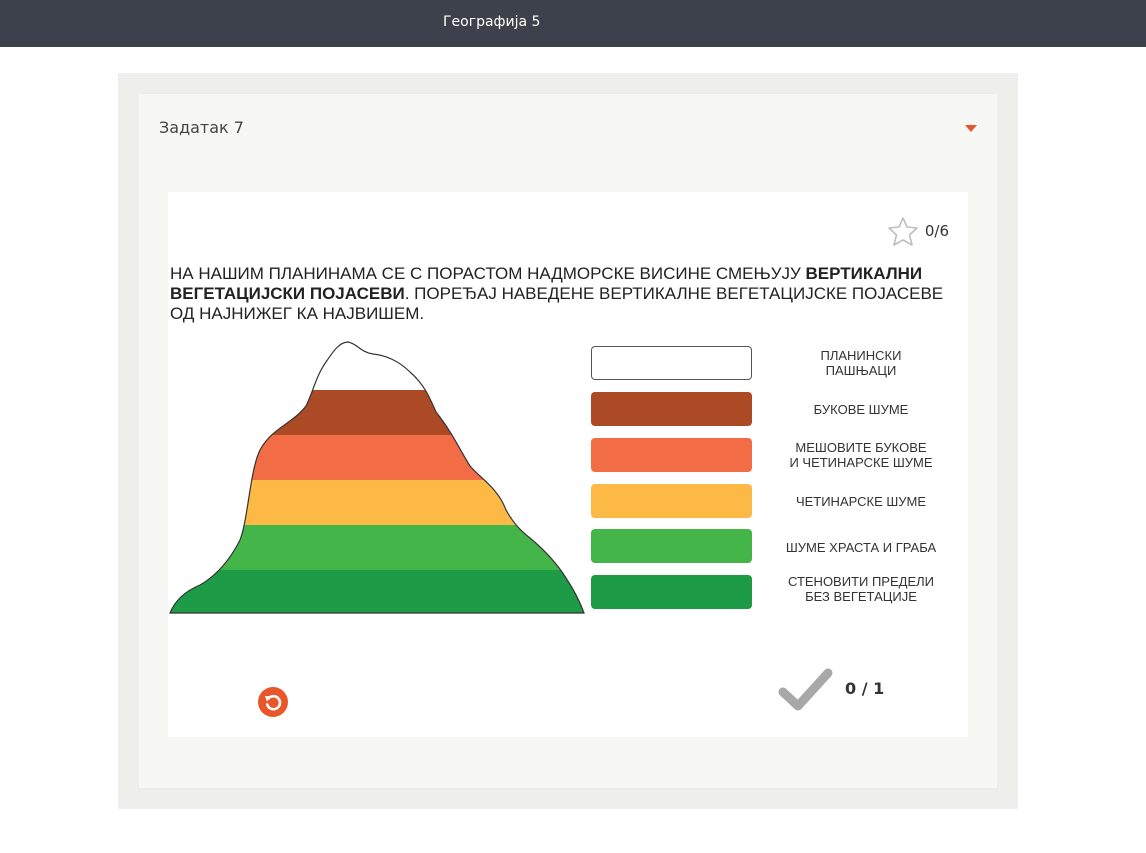  Describe the element at coordinates (806, 690) in the screenshot. I see `check-icon` at that location.